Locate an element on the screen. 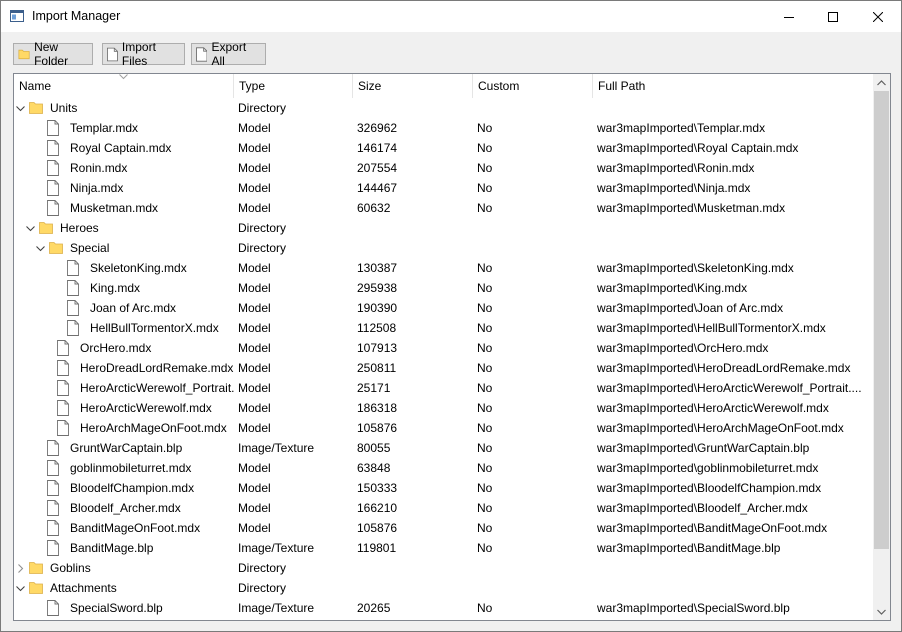  tree-row-folder: Heroes Directory is located at coordinates (443, 228).